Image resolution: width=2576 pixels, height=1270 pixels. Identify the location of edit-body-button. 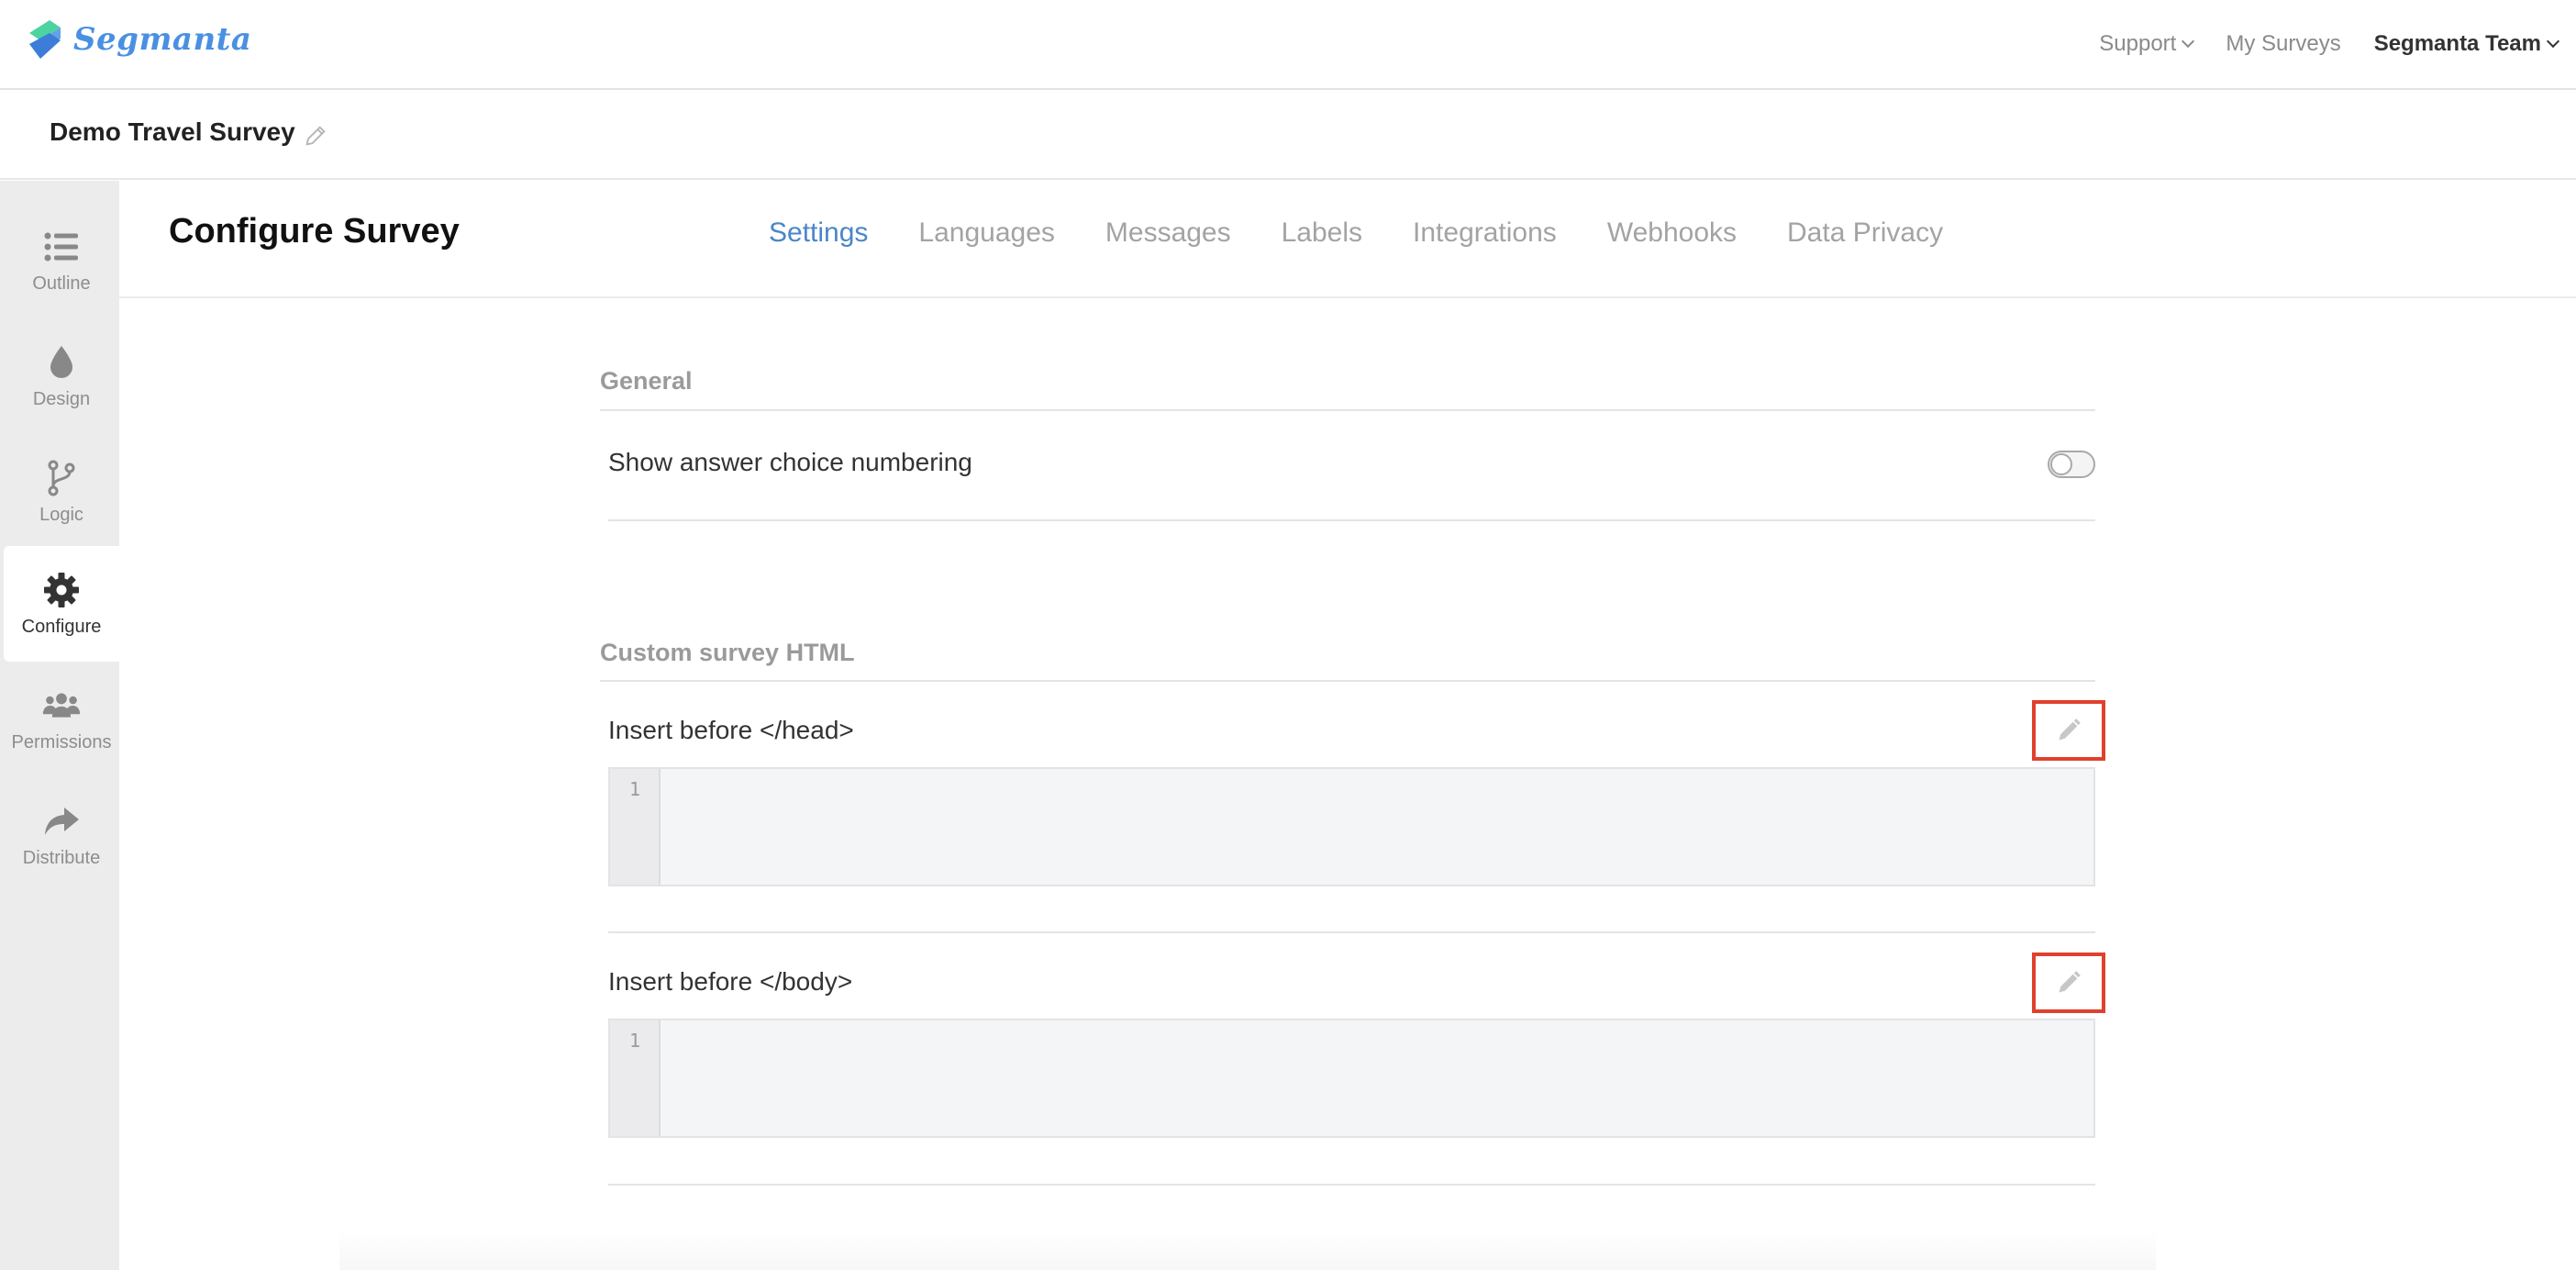
(2068, 982).